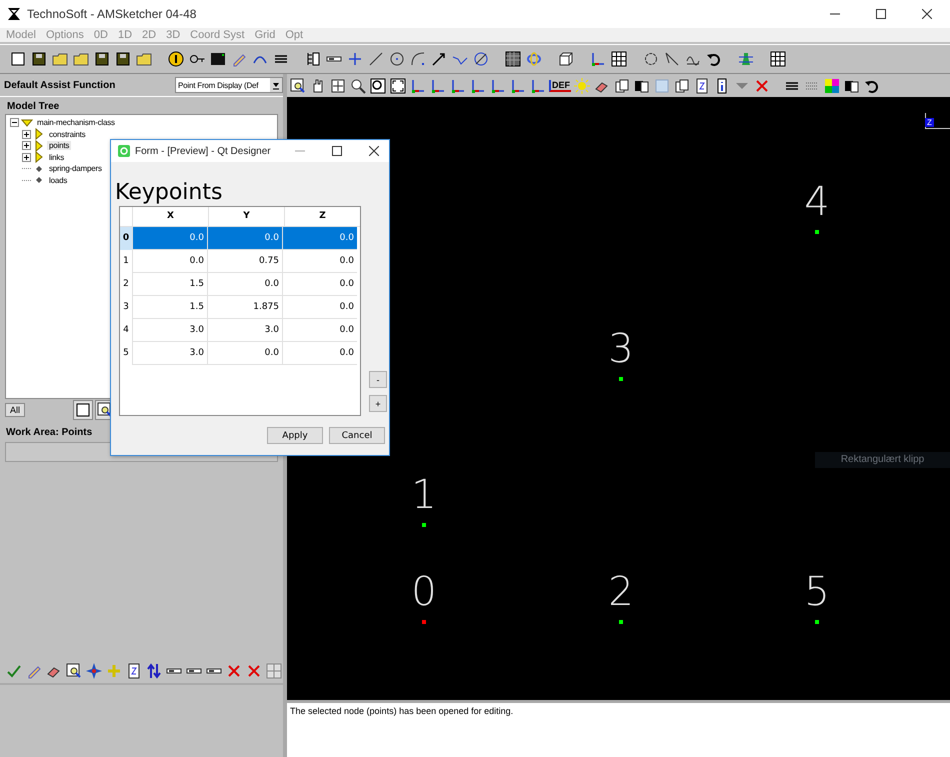  Describe the element at coordinates (376, 59) in the screenshot. I see `line-icon` at that location.